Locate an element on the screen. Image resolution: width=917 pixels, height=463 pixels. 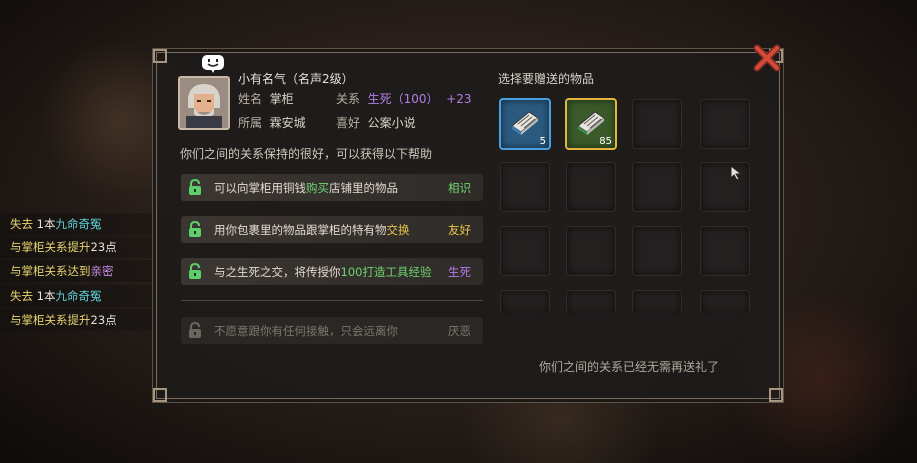
name-label: 姓名 is located at coordinates (250, 99).